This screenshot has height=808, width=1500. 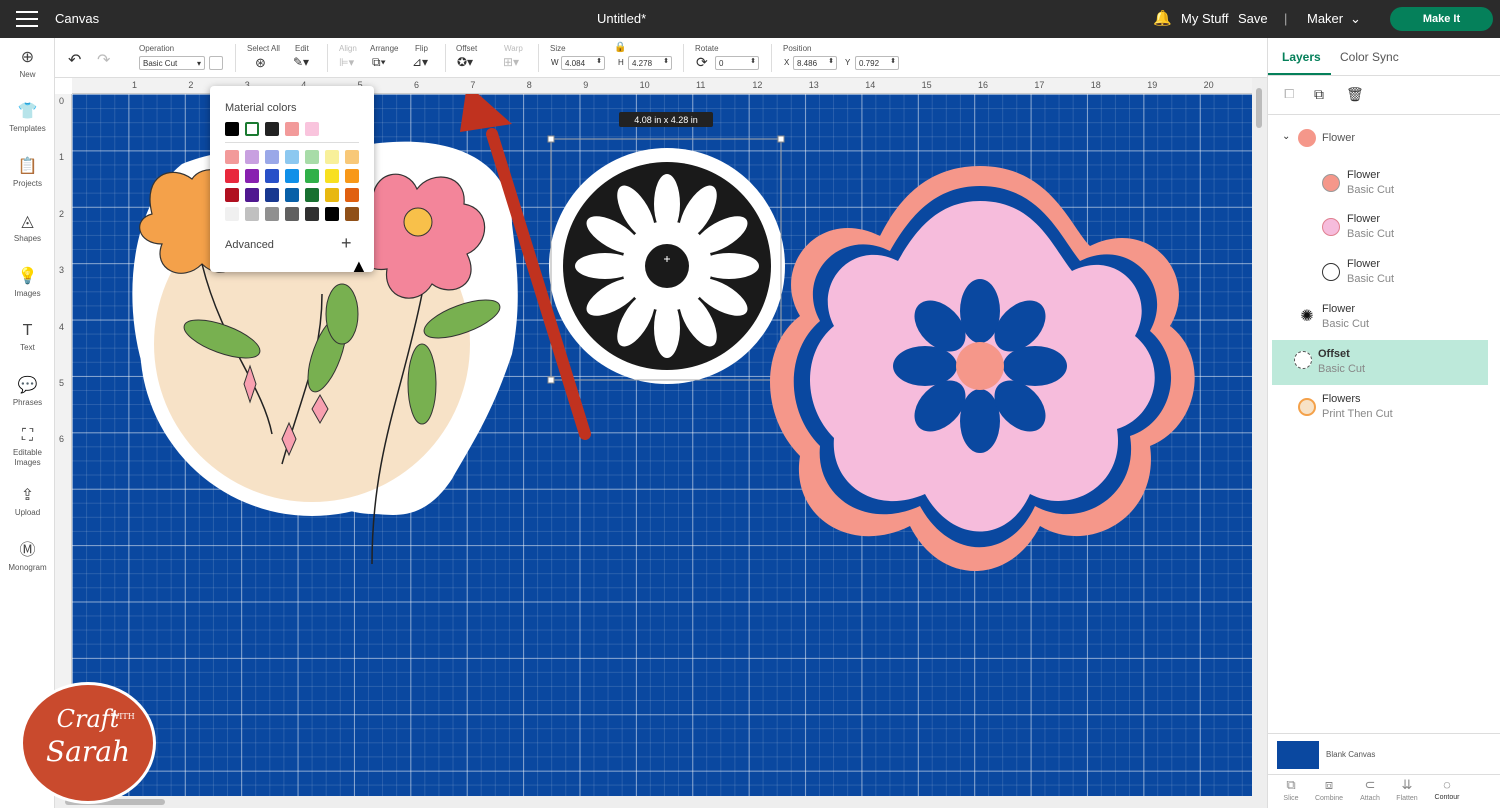 What do you see at coordinates (982, 368) in the screenshot?
I see `pink-flower-offset` at bounding box center [982, 368].